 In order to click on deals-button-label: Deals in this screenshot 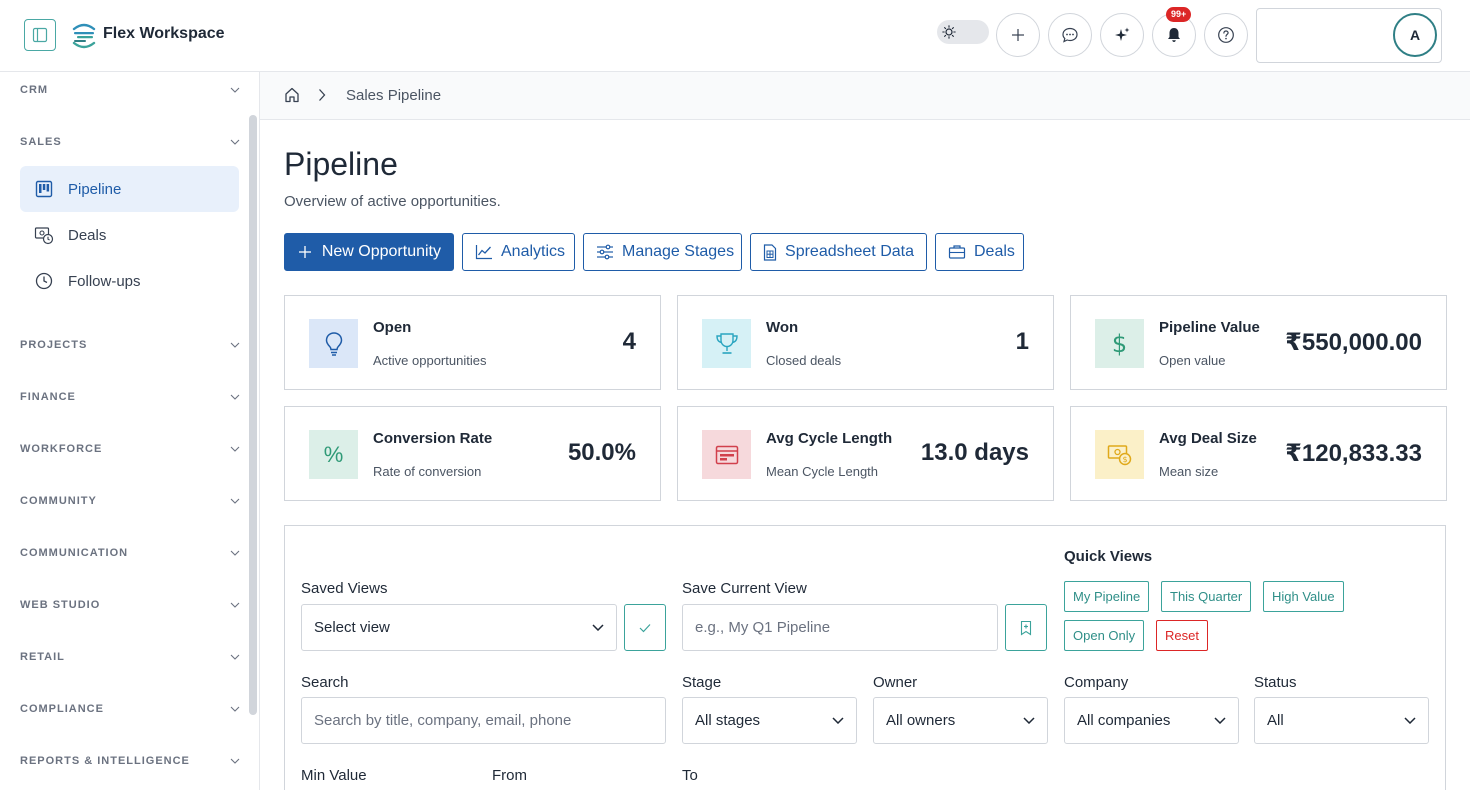, I will do `click(994, 251)`.